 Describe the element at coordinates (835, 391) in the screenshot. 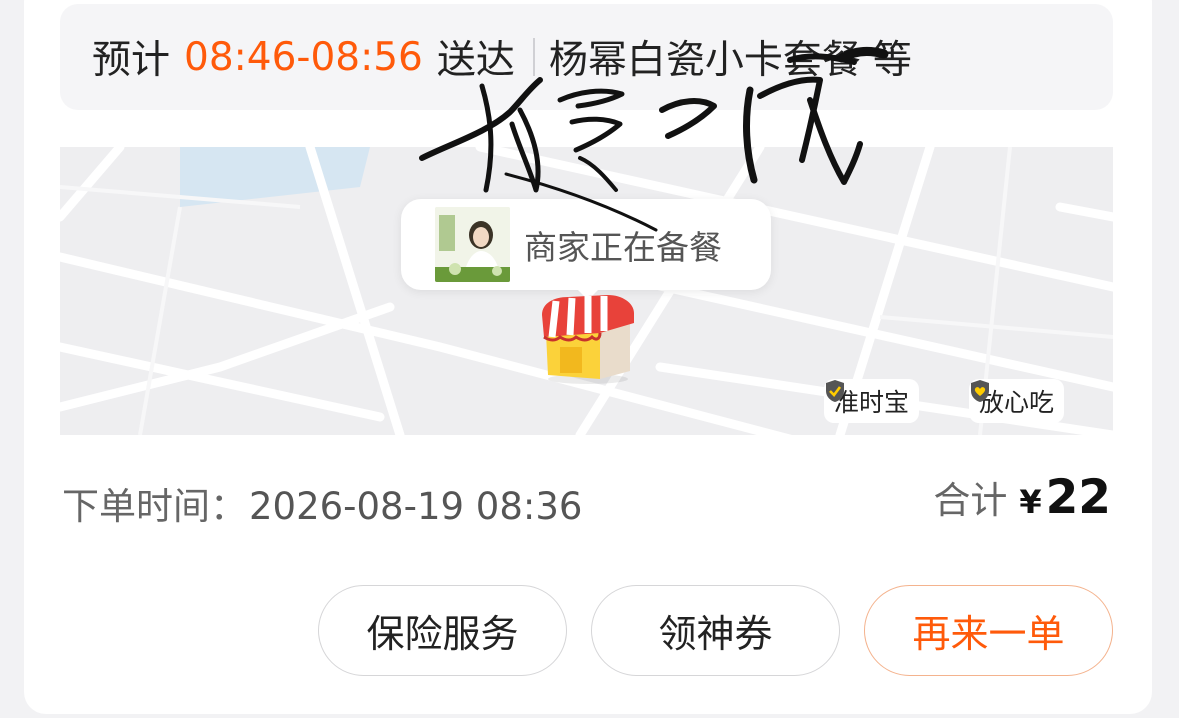

I see `shield-check-icon` at that location.